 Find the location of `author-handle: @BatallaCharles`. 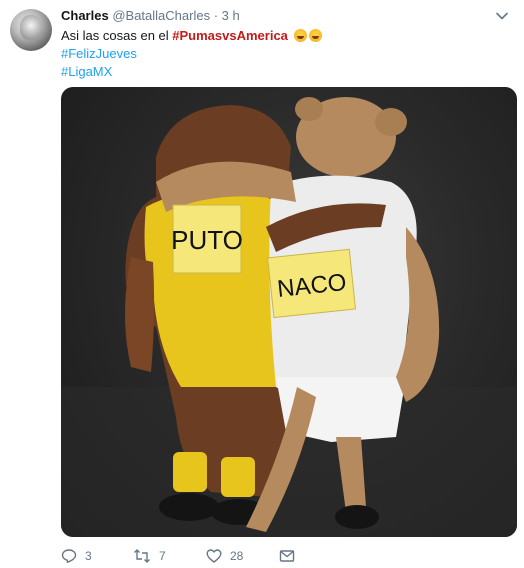

author-handle: @BatallaCharles is located at coordinates (161, 15).